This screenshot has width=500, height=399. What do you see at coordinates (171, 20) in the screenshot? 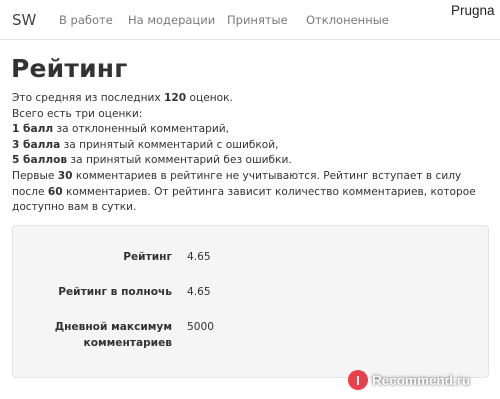
I see `nav-link-moderation: На модерации` at bounding box center [171, 20].